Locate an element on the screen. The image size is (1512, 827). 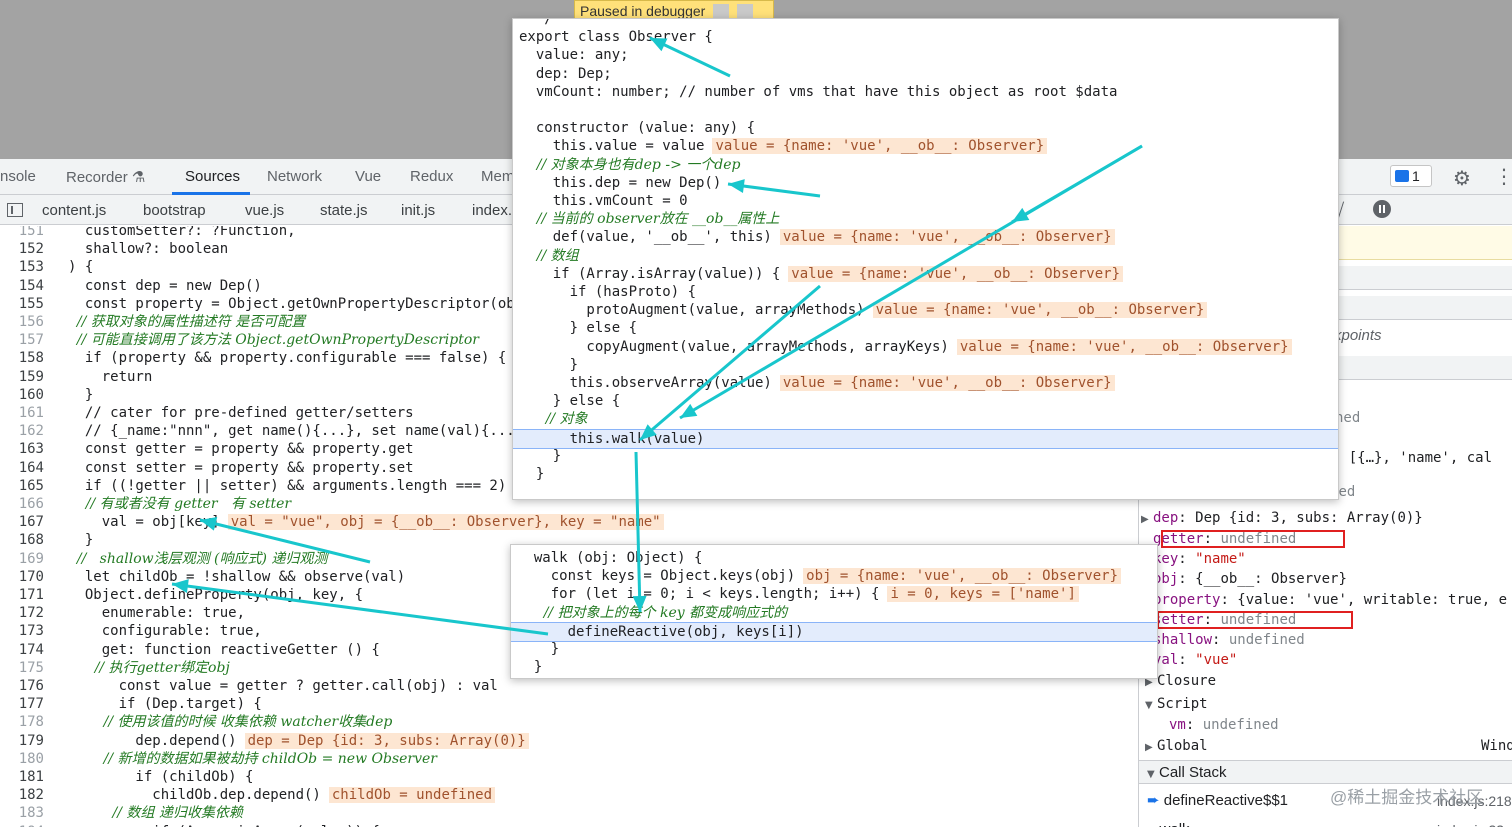
frame-location: index.js:?? is located at coordinates (1474, 823).